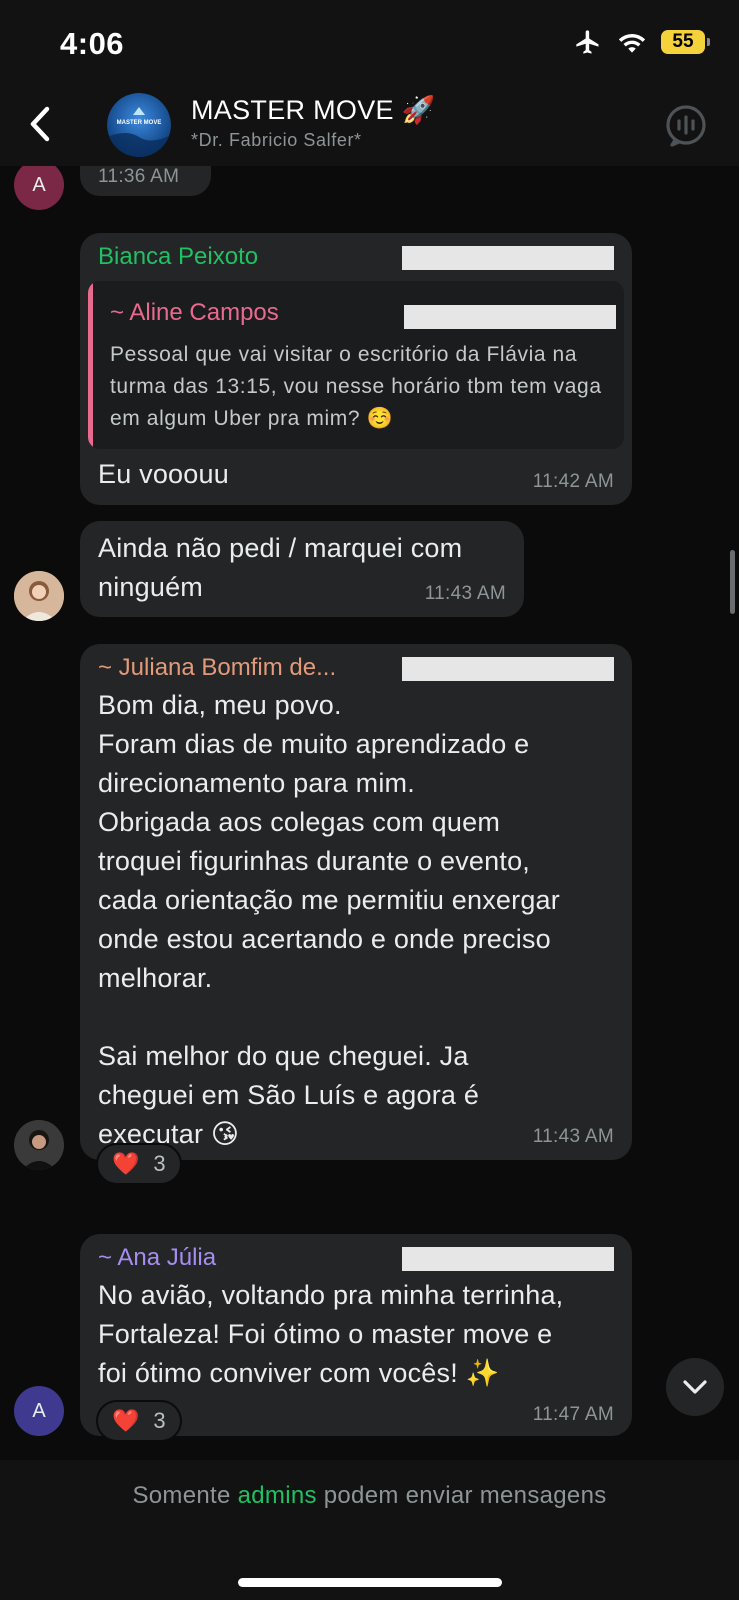 The image size is (739, 1600). Describe the element at coordinates (90, 365) in the screenshot. I see `quote-bar` at that location.